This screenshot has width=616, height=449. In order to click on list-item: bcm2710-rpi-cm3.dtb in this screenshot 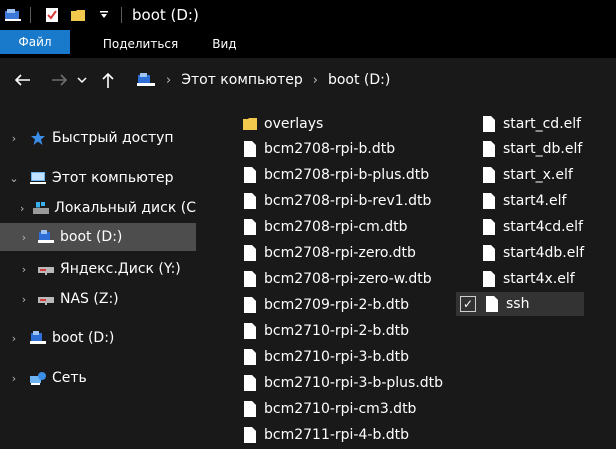, I will do `click(329, 409)`.